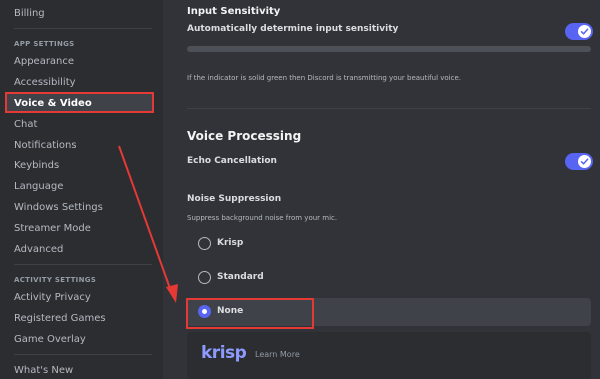 Image resolution: width=600 pixels, height=379 pixels. Describe the element at coordinates (58, 207) in the screenshot. I see `sidebar-item-windows-settings: Windows Settings` at that location.